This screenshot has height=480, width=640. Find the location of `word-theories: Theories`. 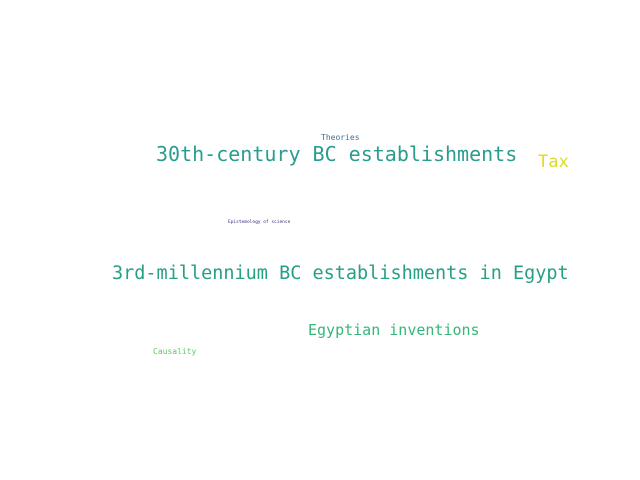

word-theories: Theories is located at coordinates (340, 137).